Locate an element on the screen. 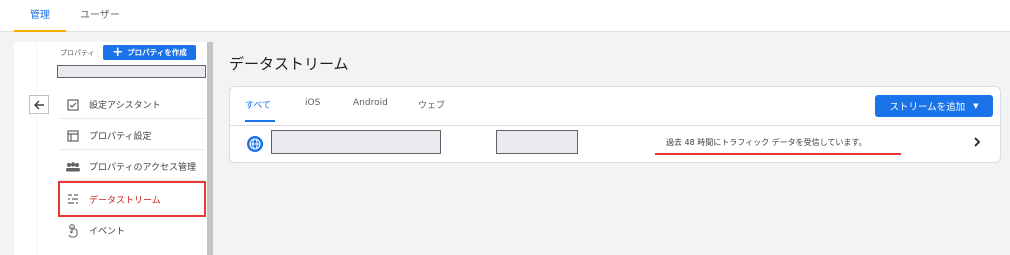  property-label: プロパティ is located at coordinates (77, 53).